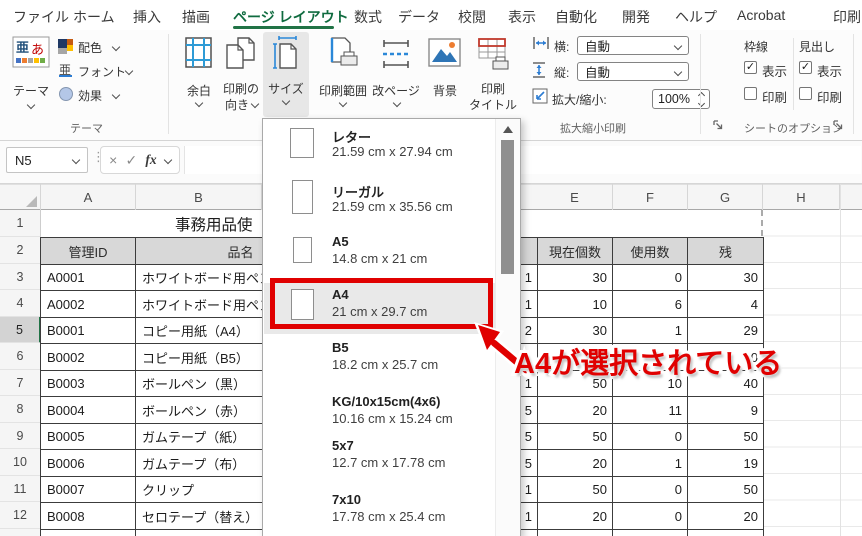 The image size is (862, 536). Describe the element at coordinates (88, 532) in the screenshot. I see `cell: C0001` at that location.